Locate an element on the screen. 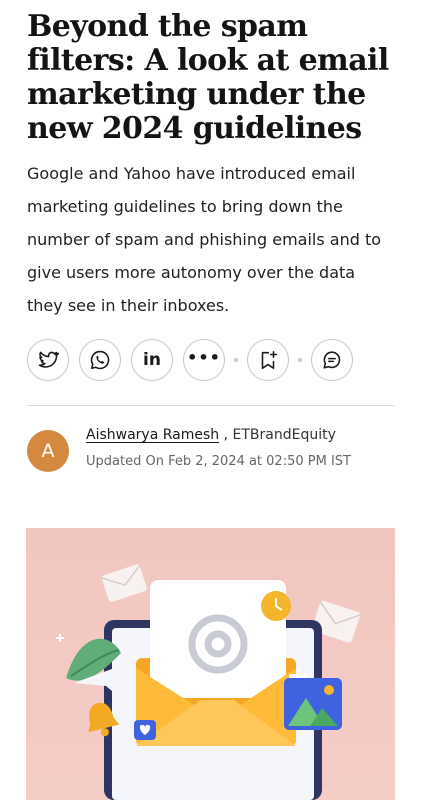  linkedin-icon: in is located at coordinates (152, 360).